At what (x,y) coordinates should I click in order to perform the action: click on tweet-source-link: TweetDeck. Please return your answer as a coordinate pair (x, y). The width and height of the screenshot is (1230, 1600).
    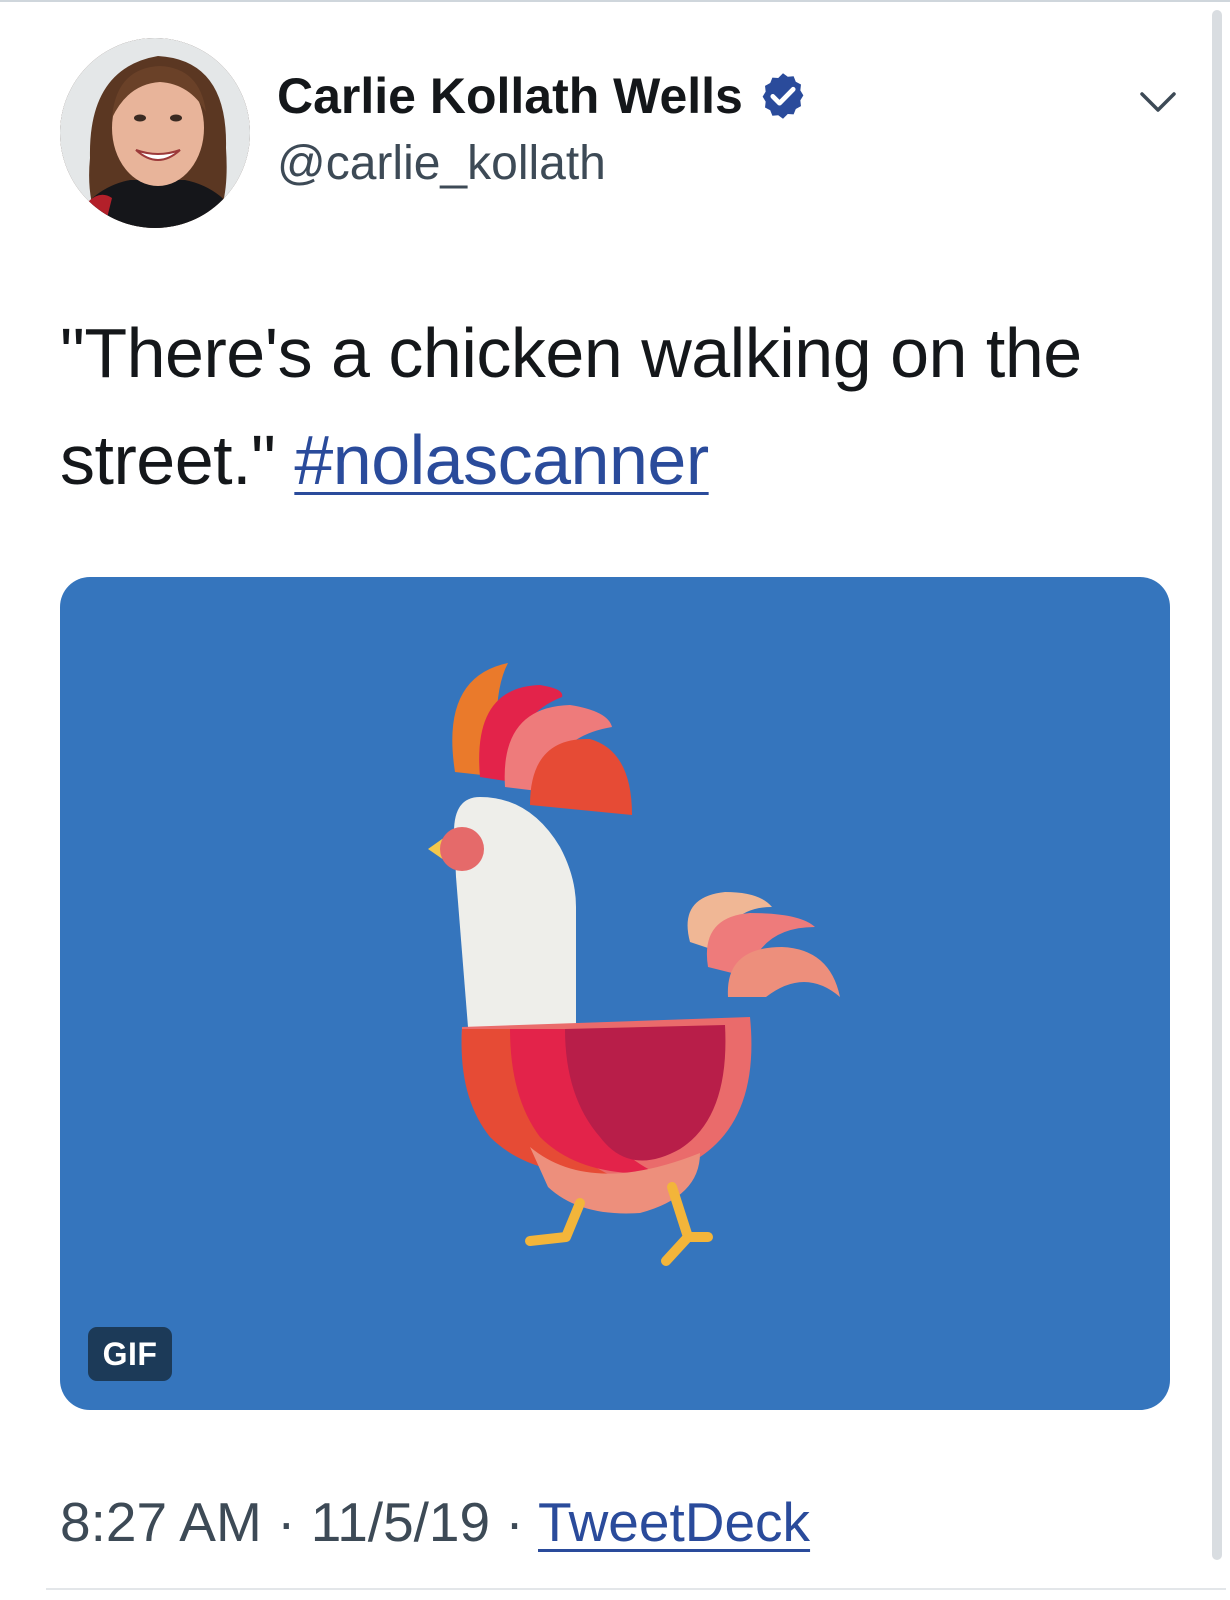
    Looking at the image, I should click on (674, 1522).